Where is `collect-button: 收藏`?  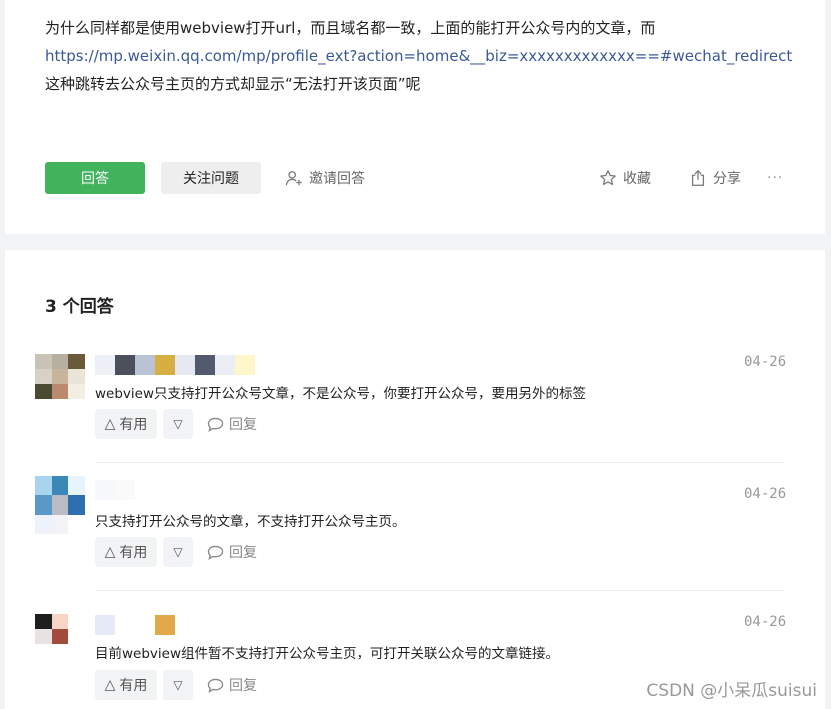
collect-button: 收藏 is located at coordinates (625, 178).